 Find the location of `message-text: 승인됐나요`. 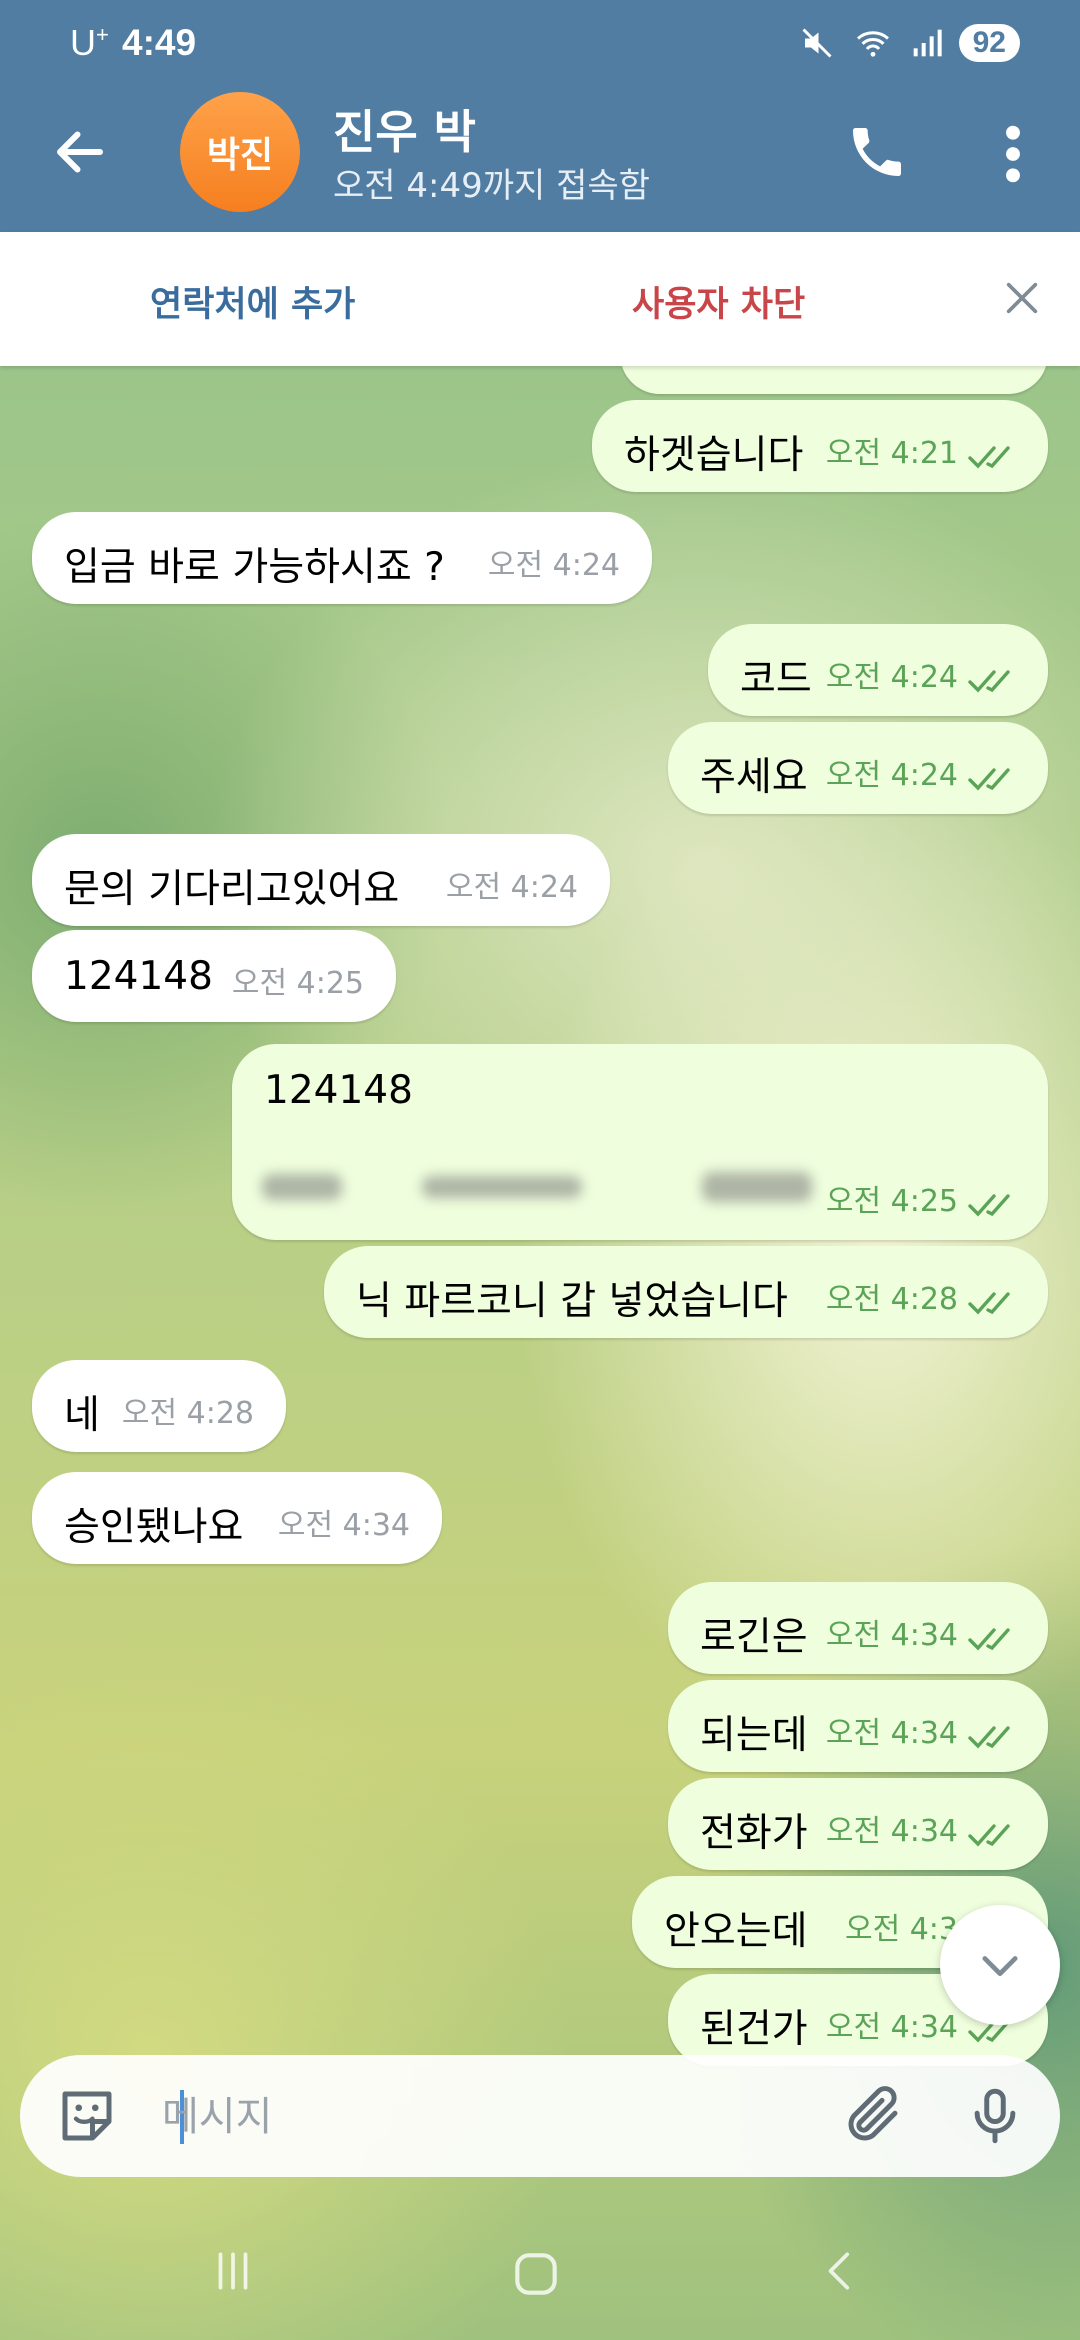

message-text: 승인됐나요 is located at coordinates (154, 1527).